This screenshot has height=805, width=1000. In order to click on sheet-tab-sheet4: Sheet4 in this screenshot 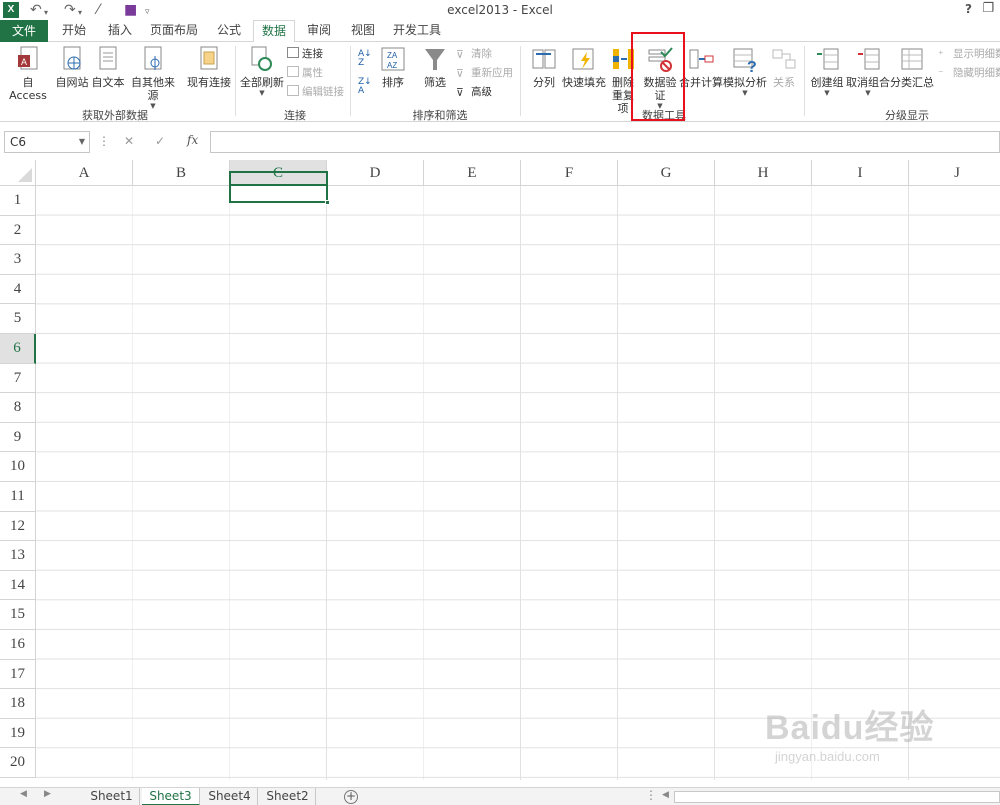, I will do `click(230, 796)`.